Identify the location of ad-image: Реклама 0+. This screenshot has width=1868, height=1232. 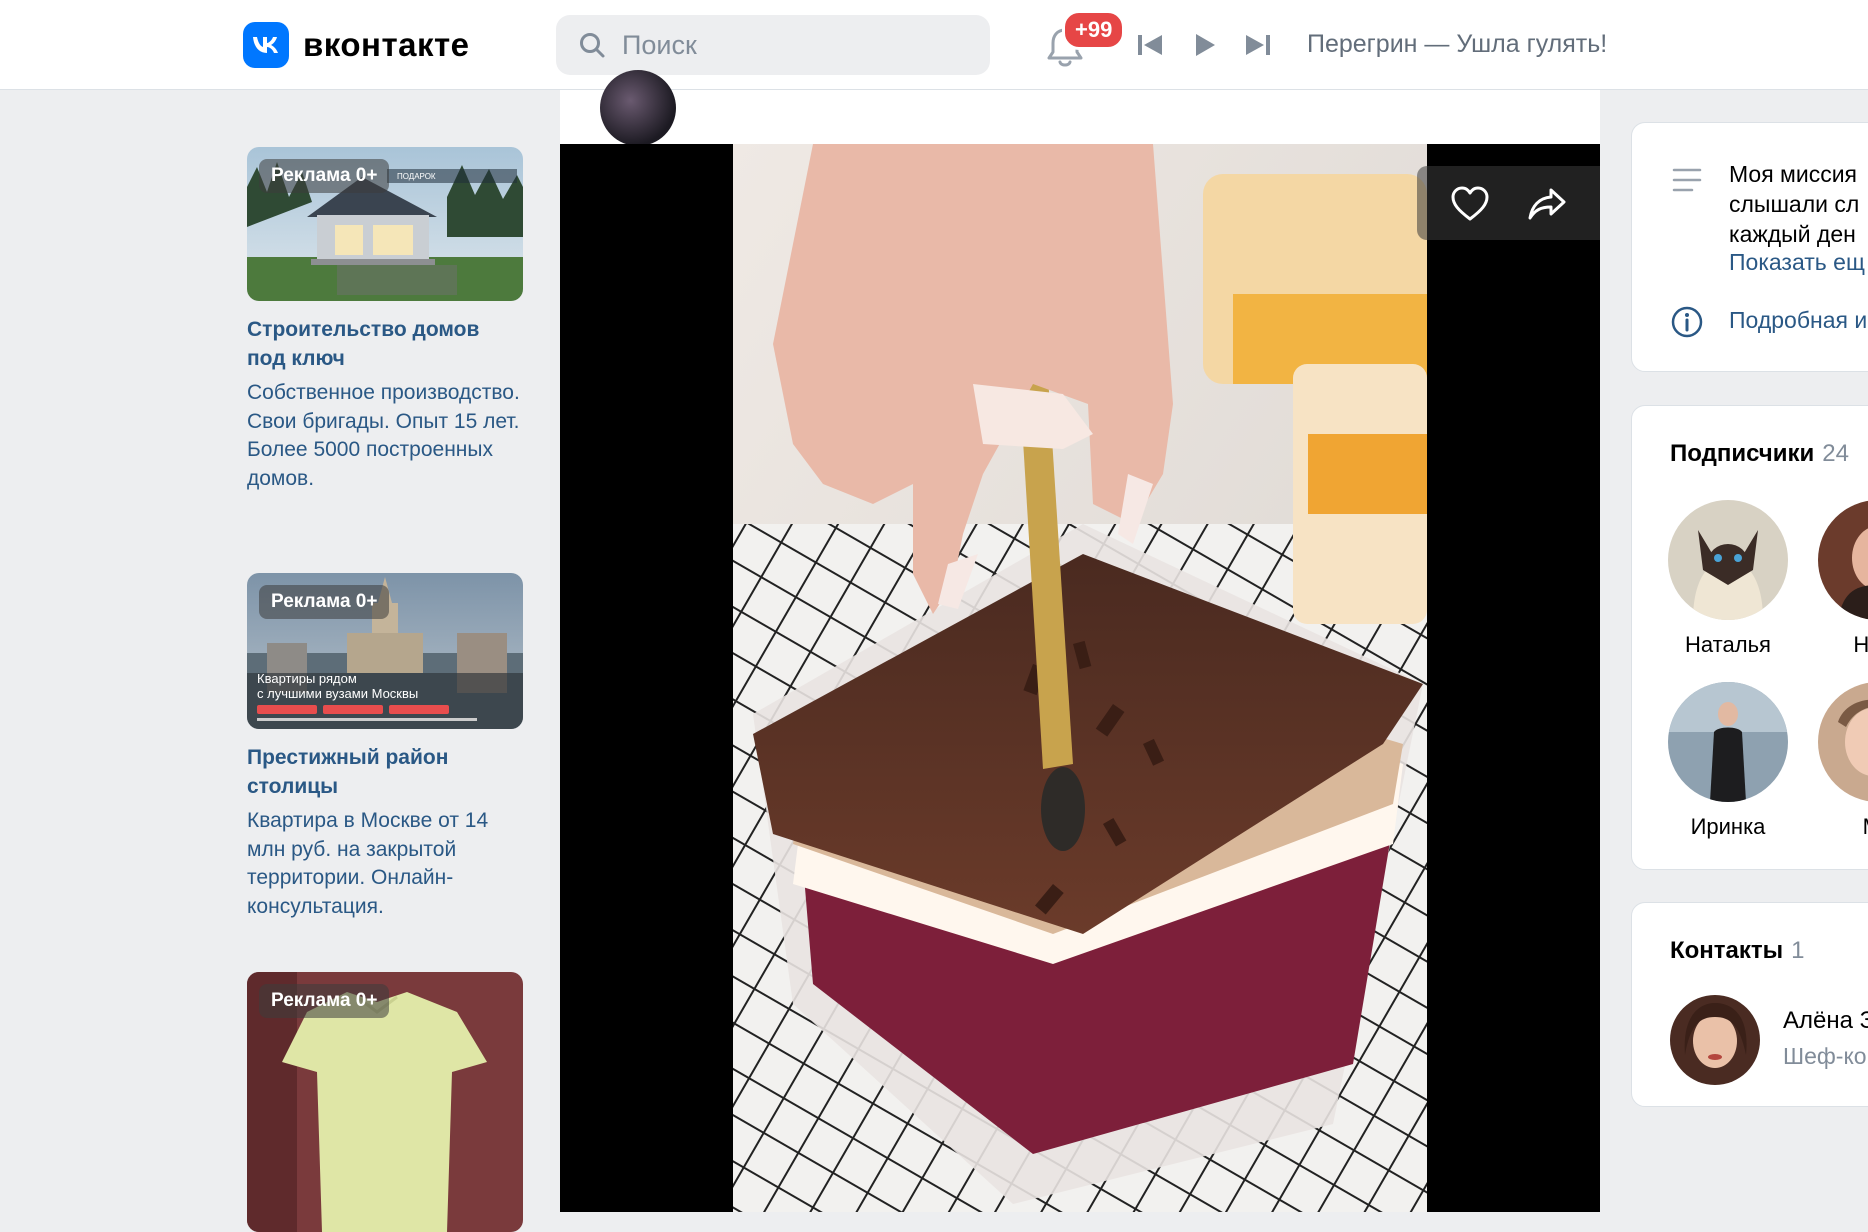
(385, 1102).